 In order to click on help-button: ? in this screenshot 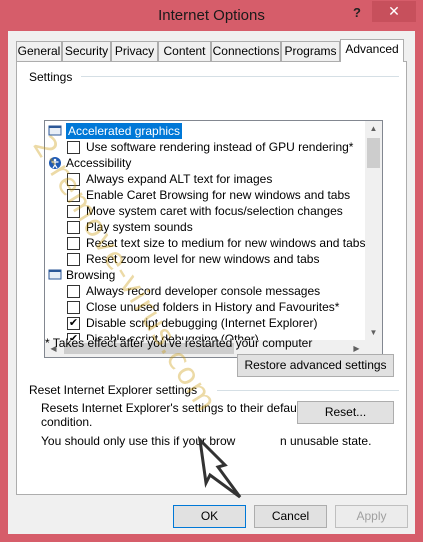, I will do `click(357, 13)`.